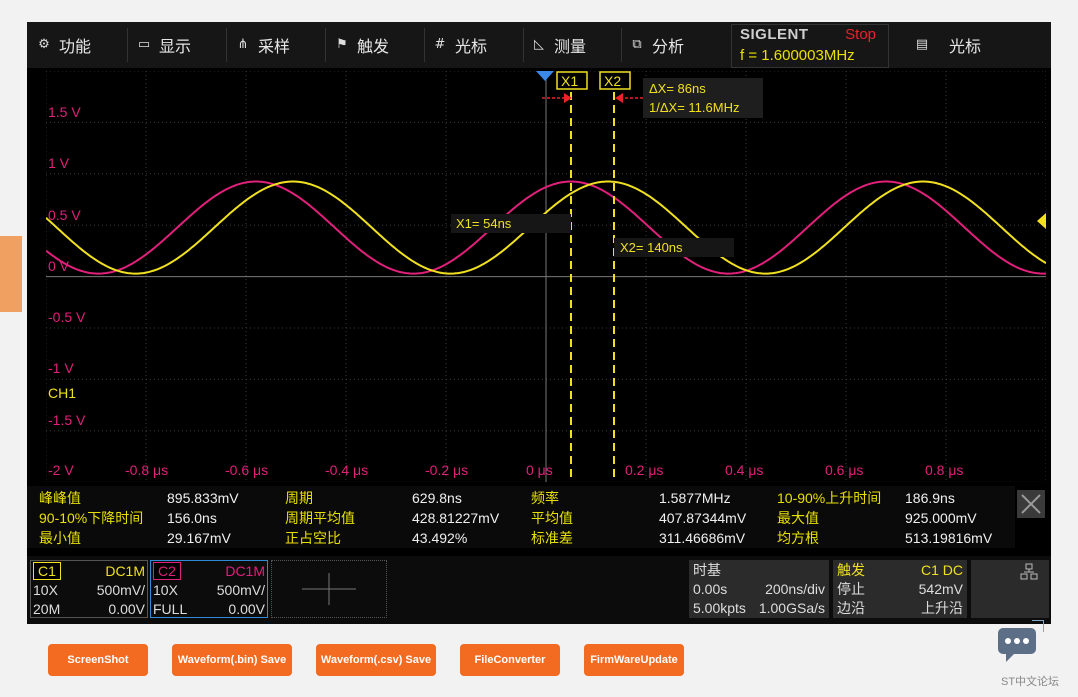  Describe the element at coordinates (942, 608) in the screenshot. I see `trigger-slope: 上升沿` at that location.